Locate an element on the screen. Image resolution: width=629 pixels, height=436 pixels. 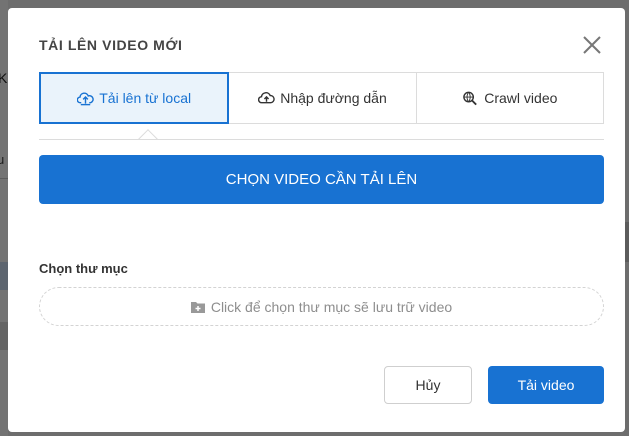
folder-label: Chọn thư mục is located at coordinates (83, 268).